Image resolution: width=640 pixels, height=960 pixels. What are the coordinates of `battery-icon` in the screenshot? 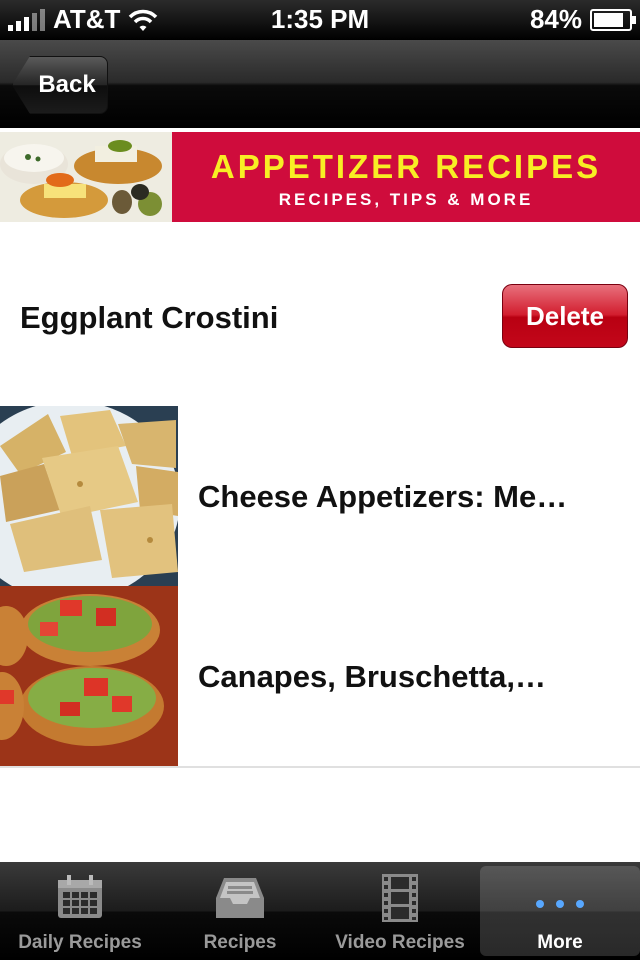 It's located at (613, 19).